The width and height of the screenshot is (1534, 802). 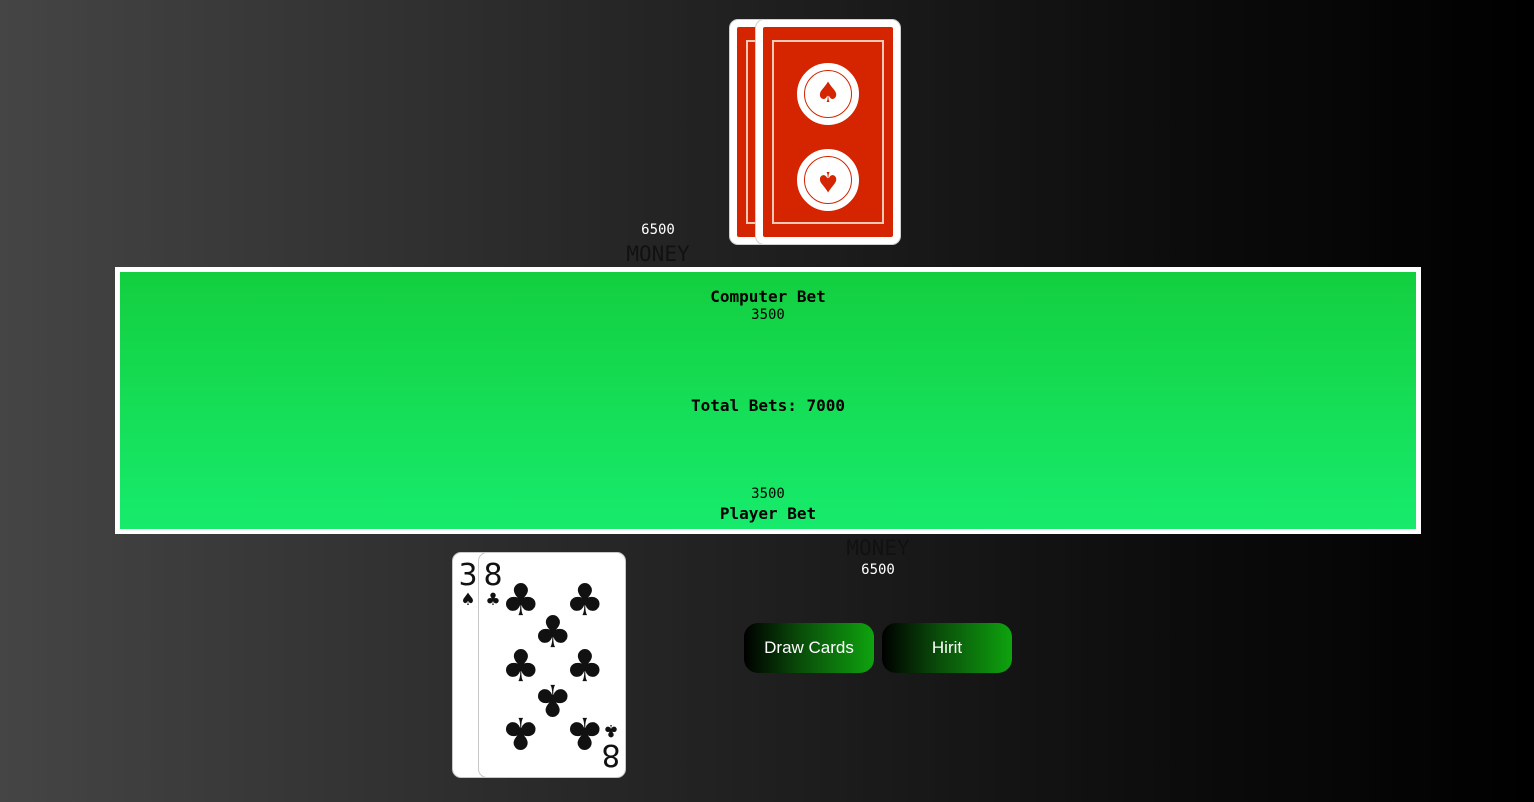 I want to click on draw-cards-button: Draw Cards, so click(x=809, y=648).